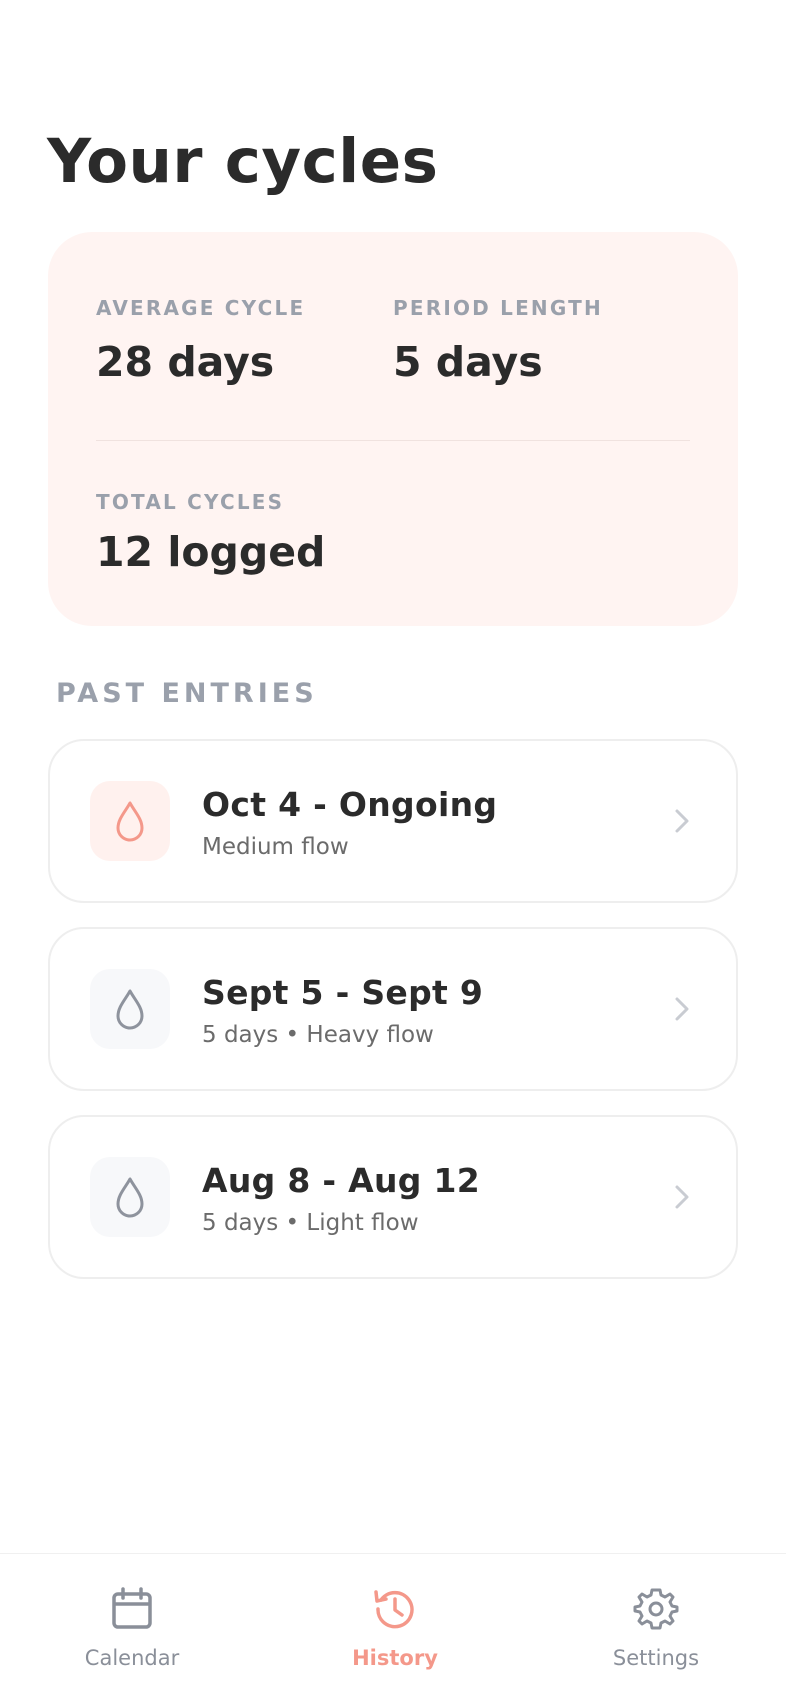  Describe the element at coordinates (132, 1636) in the screenshot. I see `nav-item-calendar: Calendar` at that location.